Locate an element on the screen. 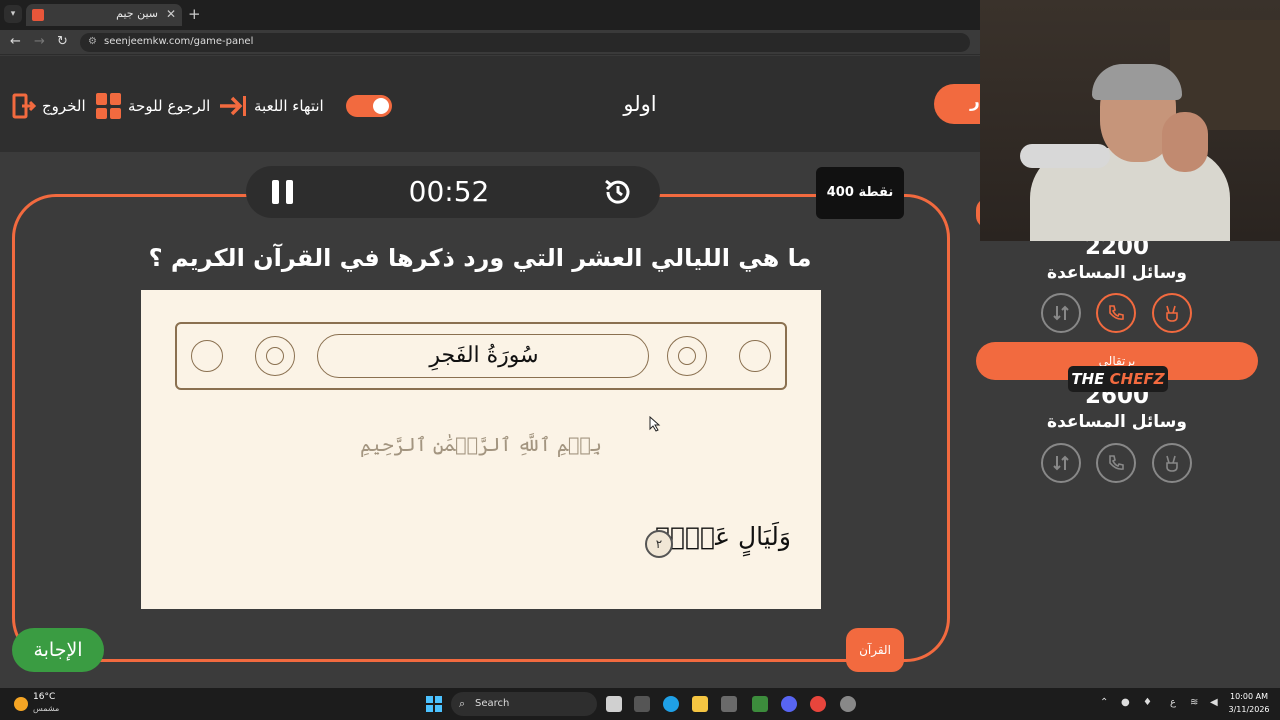  sun-icon is located at coordinates (21, 704).